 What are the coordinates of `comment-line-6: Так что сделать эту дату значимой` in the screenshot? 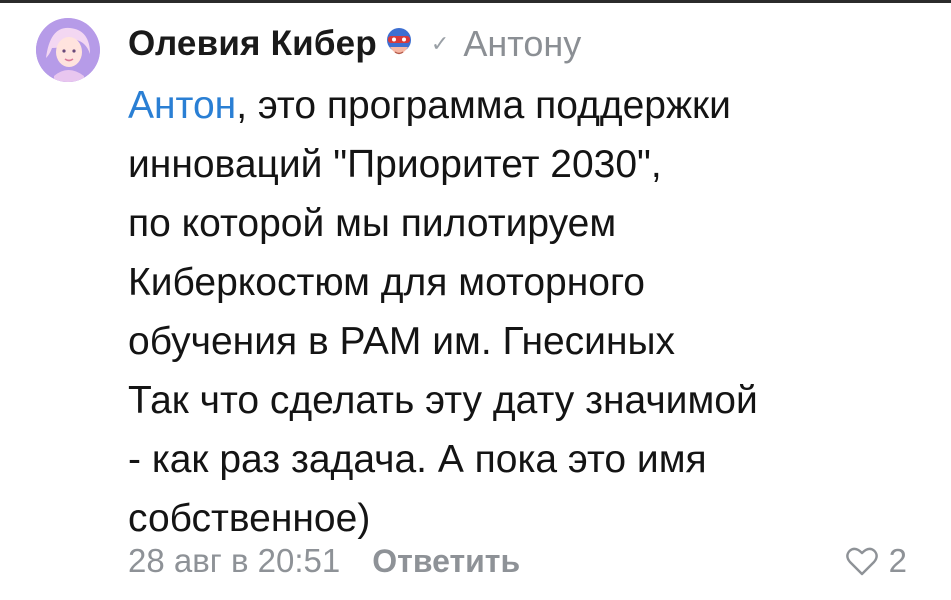 It's located at (443, 400).